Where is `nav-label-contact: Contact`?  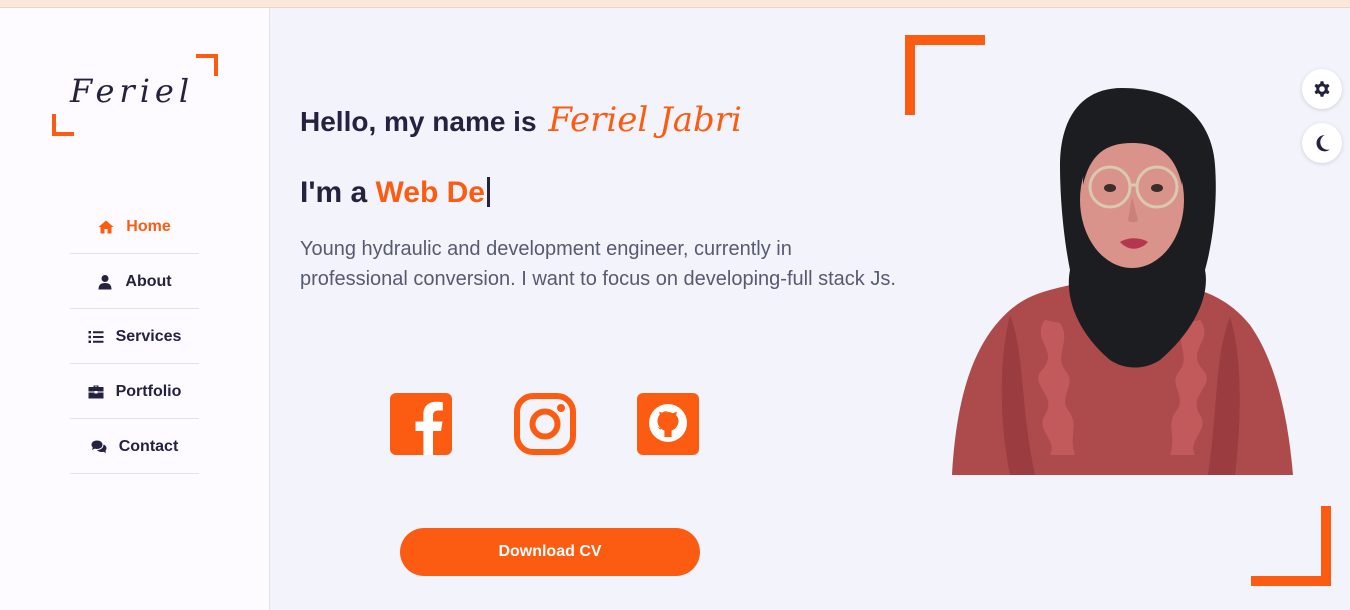
nav-label-contact: Contact is located at coordinates (148, 446).